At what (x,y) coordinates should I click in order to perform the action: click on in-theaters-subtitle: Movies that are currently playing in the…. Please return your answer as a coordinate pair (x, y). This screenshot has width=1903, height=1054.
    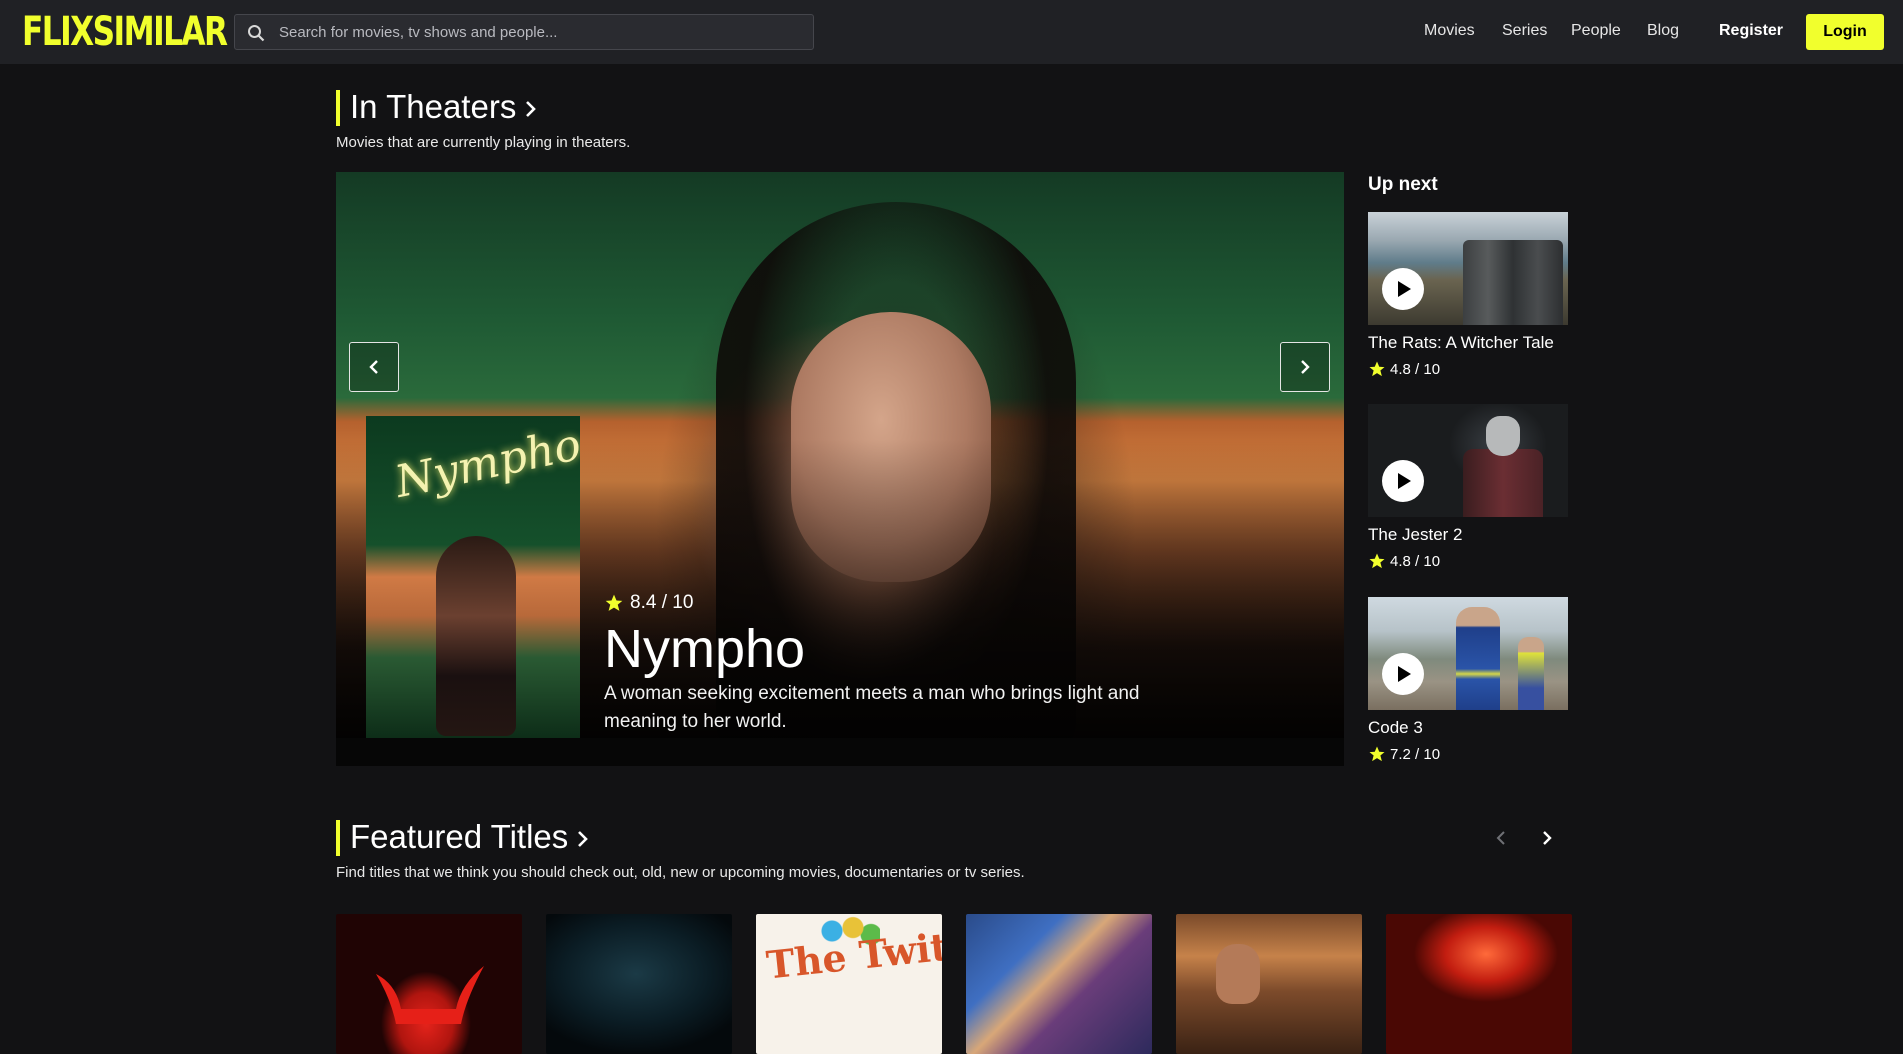
    Looking at the image, I should click on (483, 142).